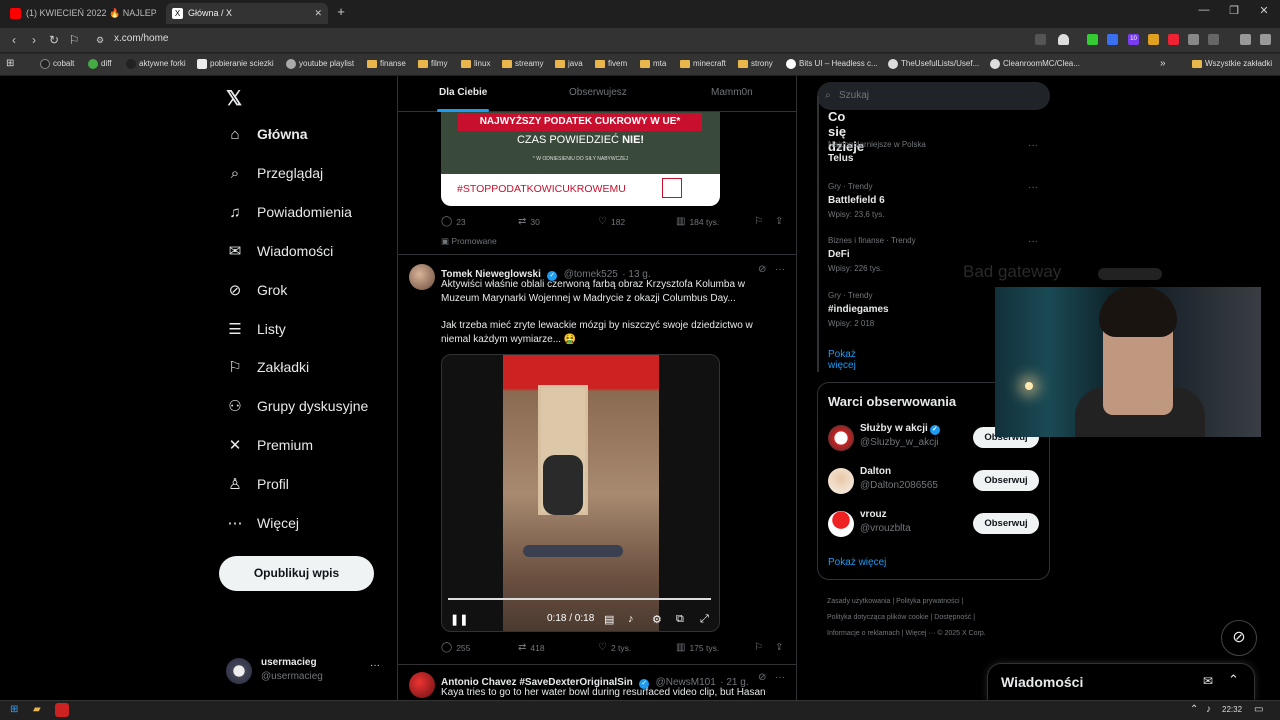  Describe the element at coordinates (697, 221) in the screenshot. I see `views-button: ▥ 184 tys.` at that location.